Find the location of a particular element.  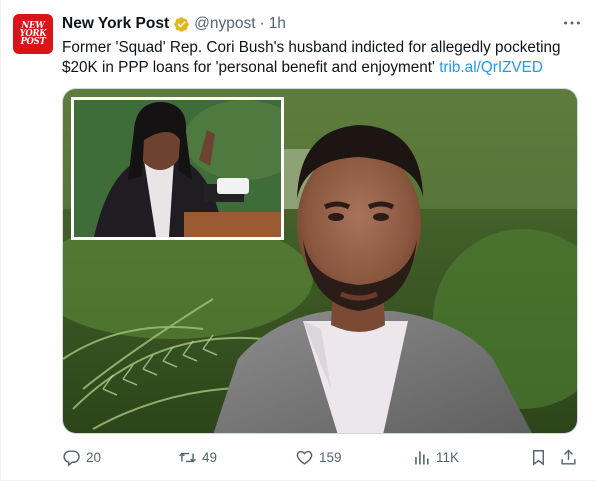

repost-count: 49 is located at coordinates (210, 457).